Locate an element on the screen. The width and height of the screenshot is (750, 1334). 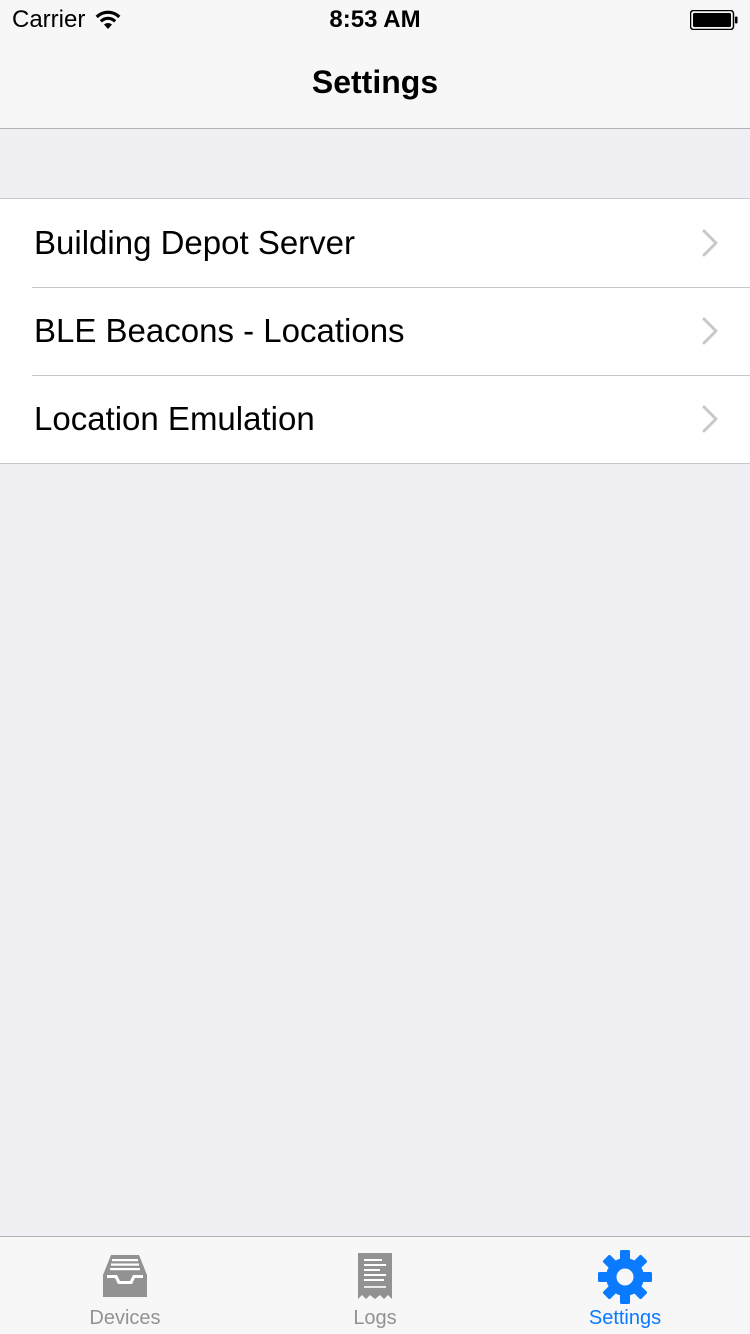
tab-label: Logs is located at coordinates (375, 1318).